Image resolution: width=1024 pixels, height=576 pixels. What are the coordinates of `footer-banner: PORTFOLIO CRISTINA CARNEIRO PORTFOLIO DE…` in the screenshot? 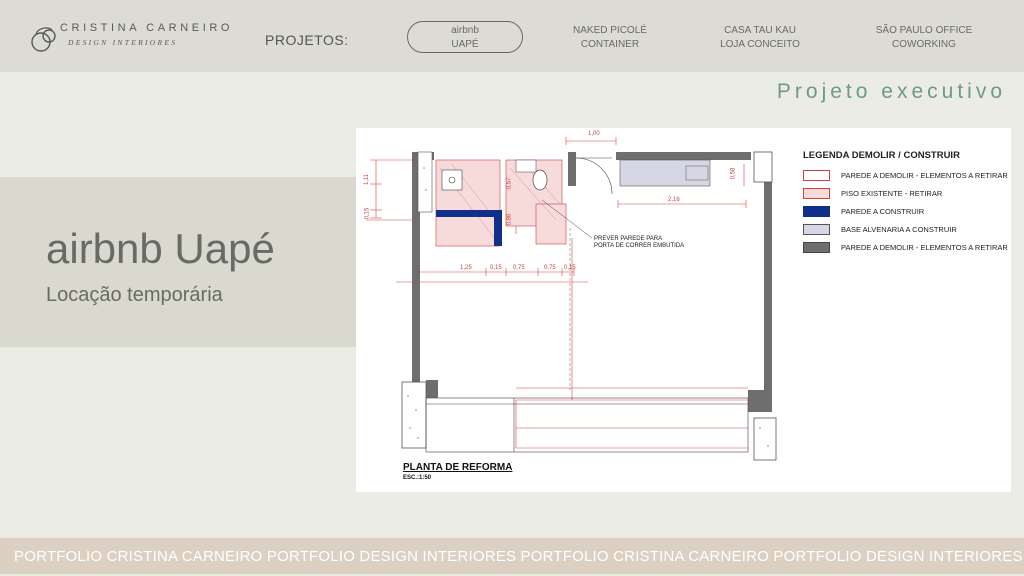 It's located at (512, 556).